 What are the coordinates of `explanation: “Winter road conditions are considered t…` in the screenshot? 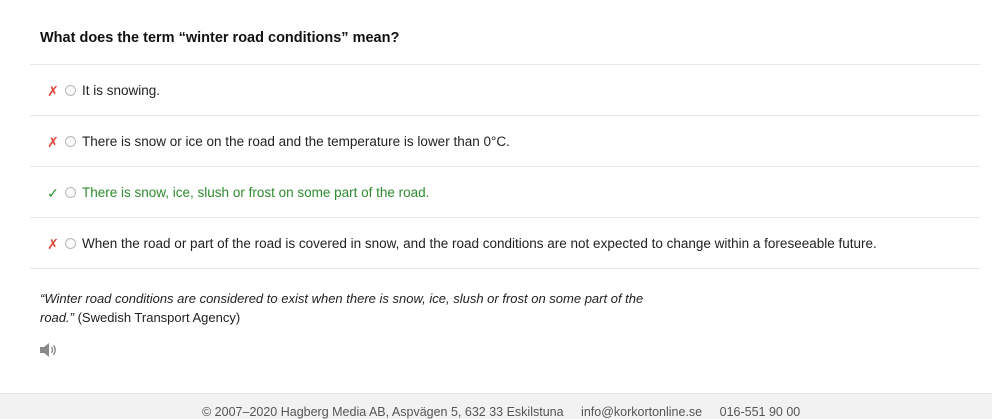 It's located at (360, 308).